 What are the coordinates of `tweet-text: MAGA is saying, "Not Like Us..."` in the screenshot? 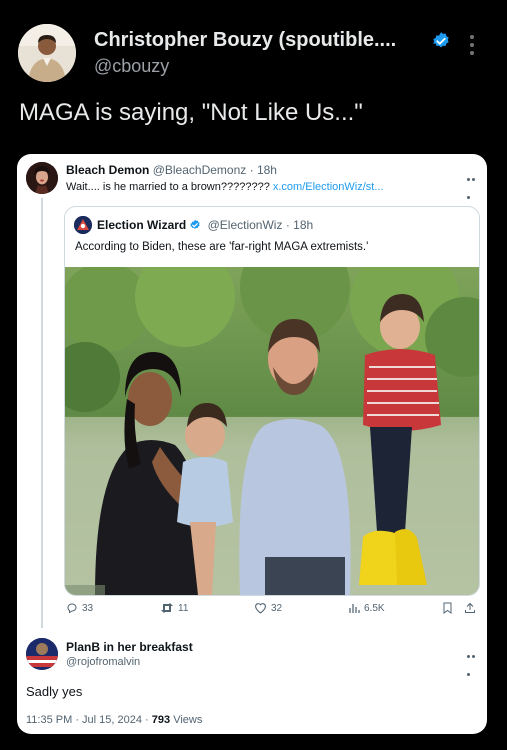 It's located at (191, 112).